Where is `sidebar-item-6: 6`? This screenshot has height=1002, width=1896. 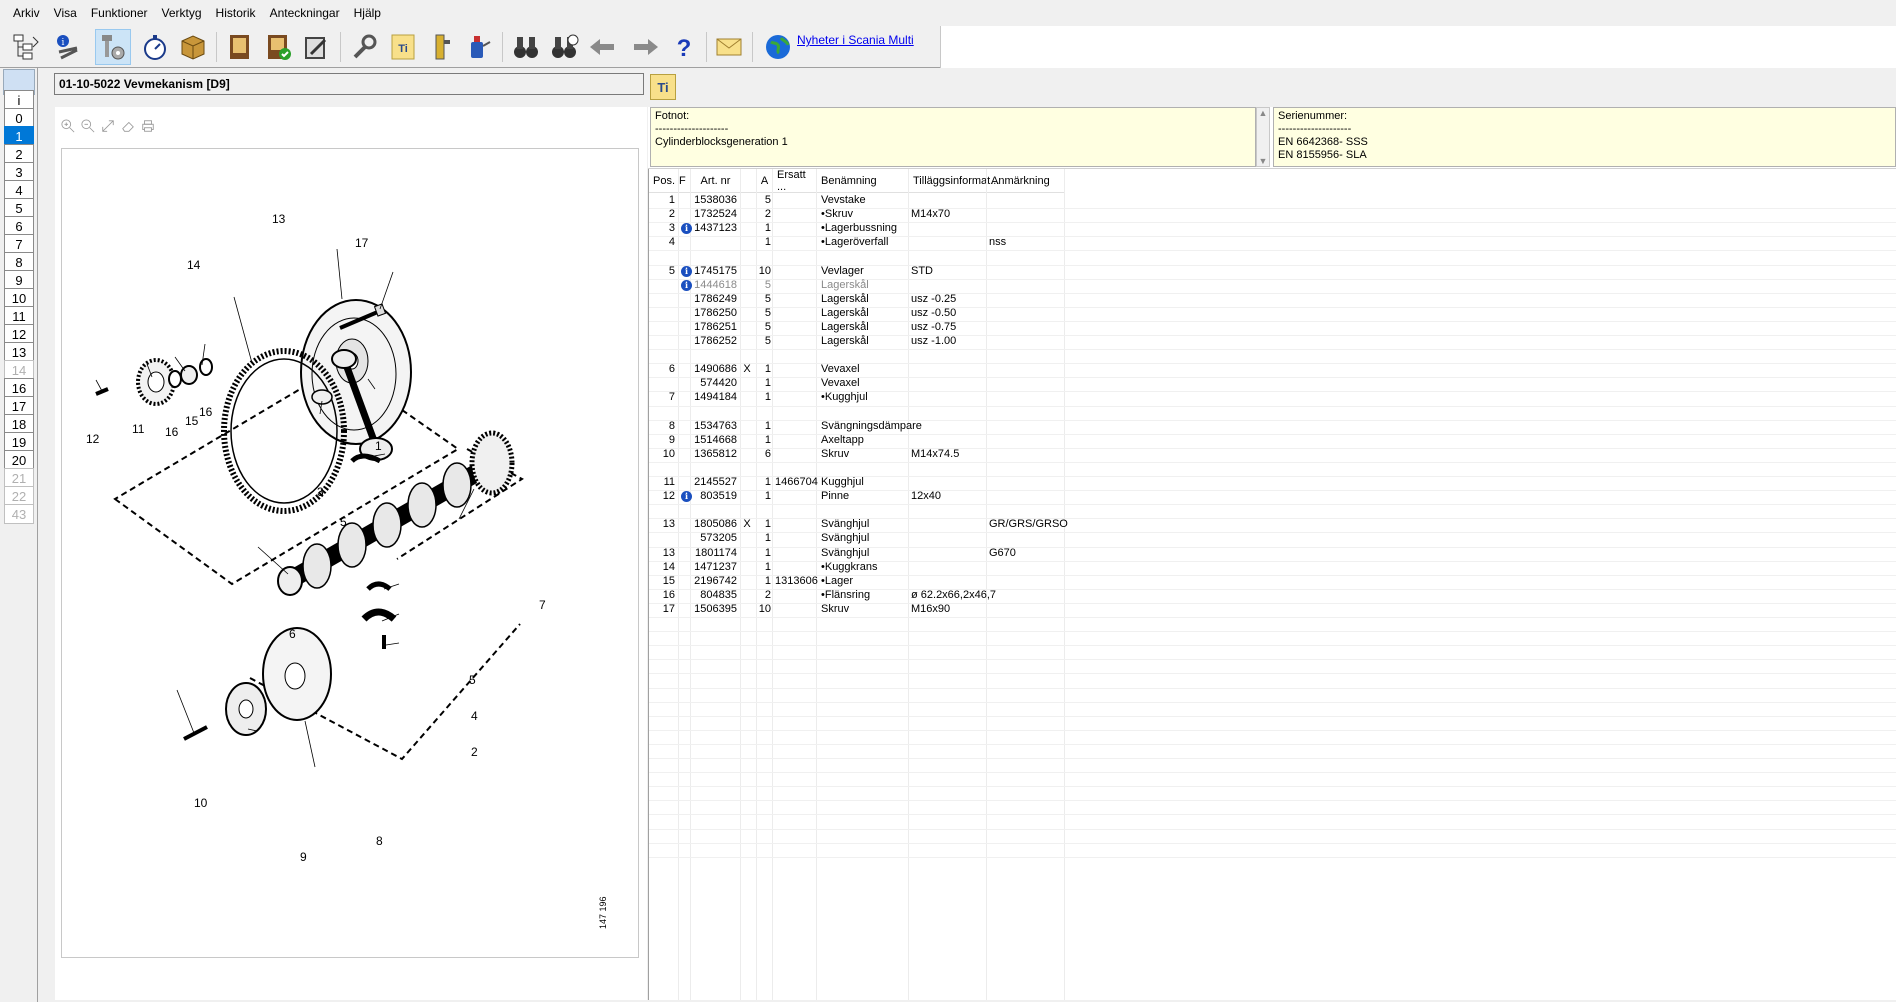 sidebar-item-6: 6 is located at coordinates (19, 226).